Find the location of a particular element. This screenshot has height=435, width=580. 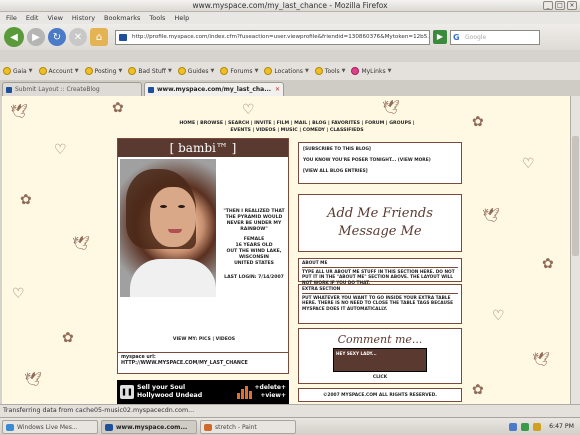

comments-box: Comment me... HEY SEXY LADY... CLICK is located at coordinates (380, 356).